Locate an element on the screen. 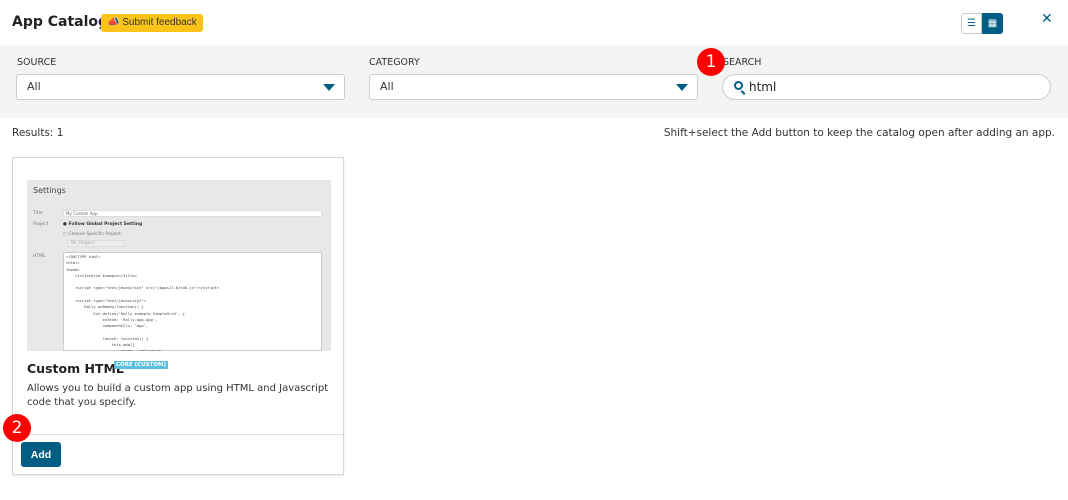 The image size is (1068, 500). submit-feedback-button: 📣 Submit feedback is located at coordinates (152, 23).